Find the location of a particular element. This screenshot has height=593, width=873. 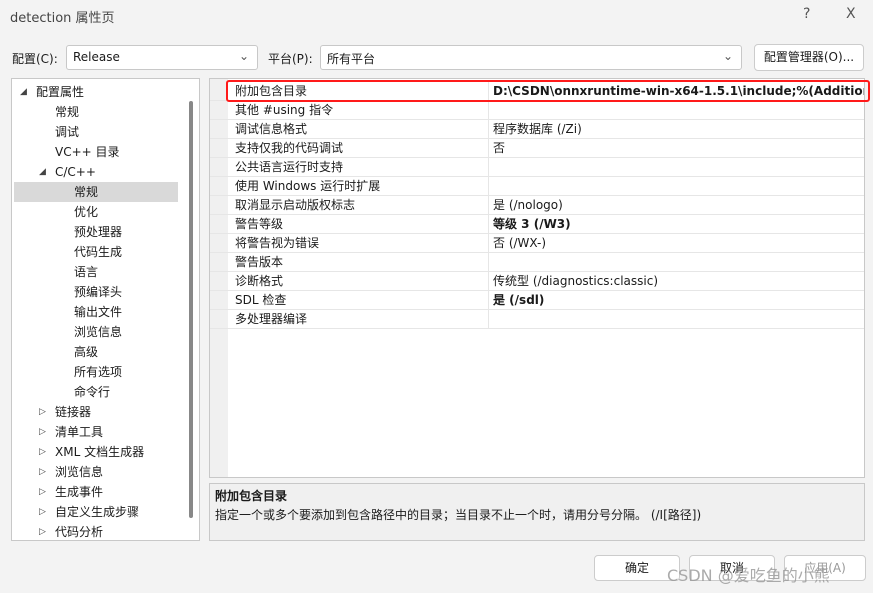

tree-item-label: C/C++ is located at coordinates (75, 172).